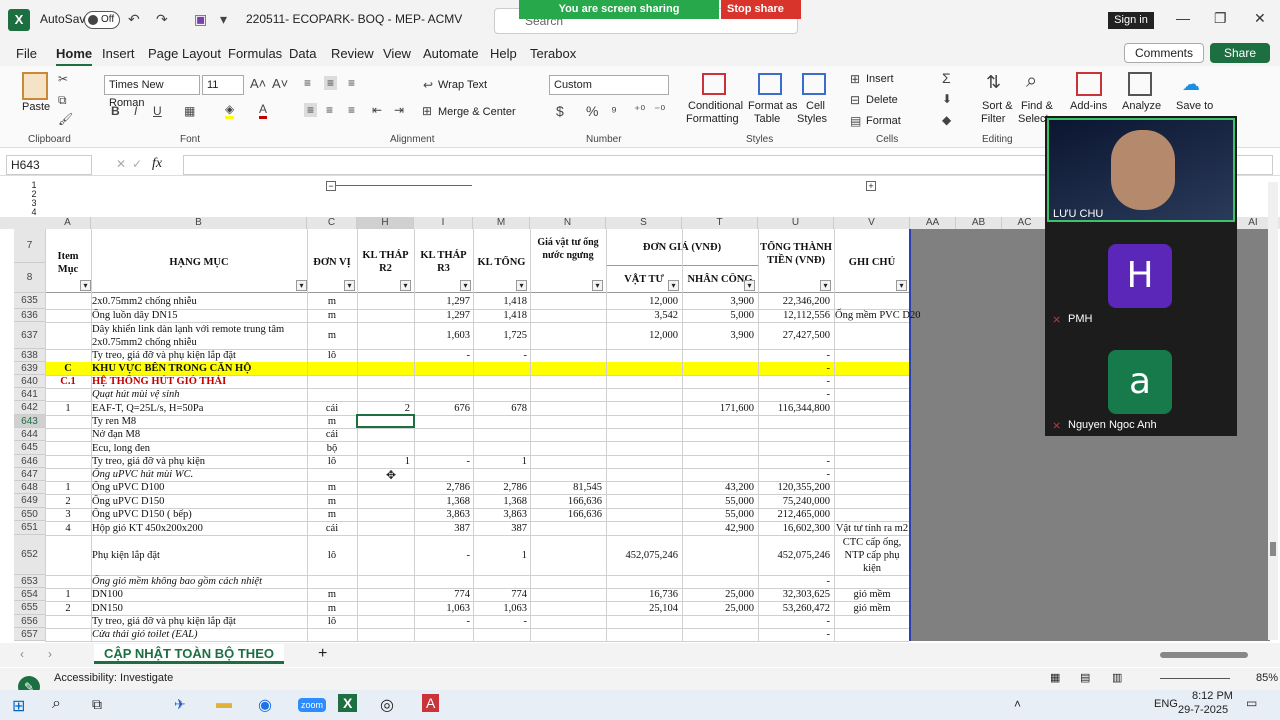 Image resolution: width=1280 pixels, height=720 pixels. I want to click on cell-s: 452,075,246, so click(643, 555).